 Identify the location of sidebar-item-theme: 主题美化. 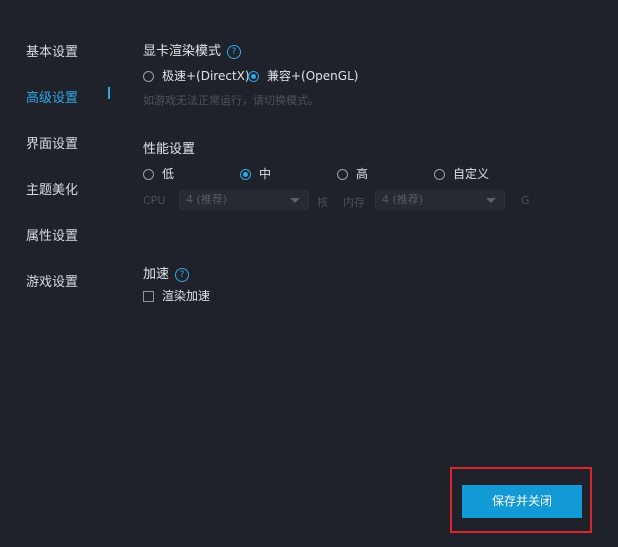
(52, 188).